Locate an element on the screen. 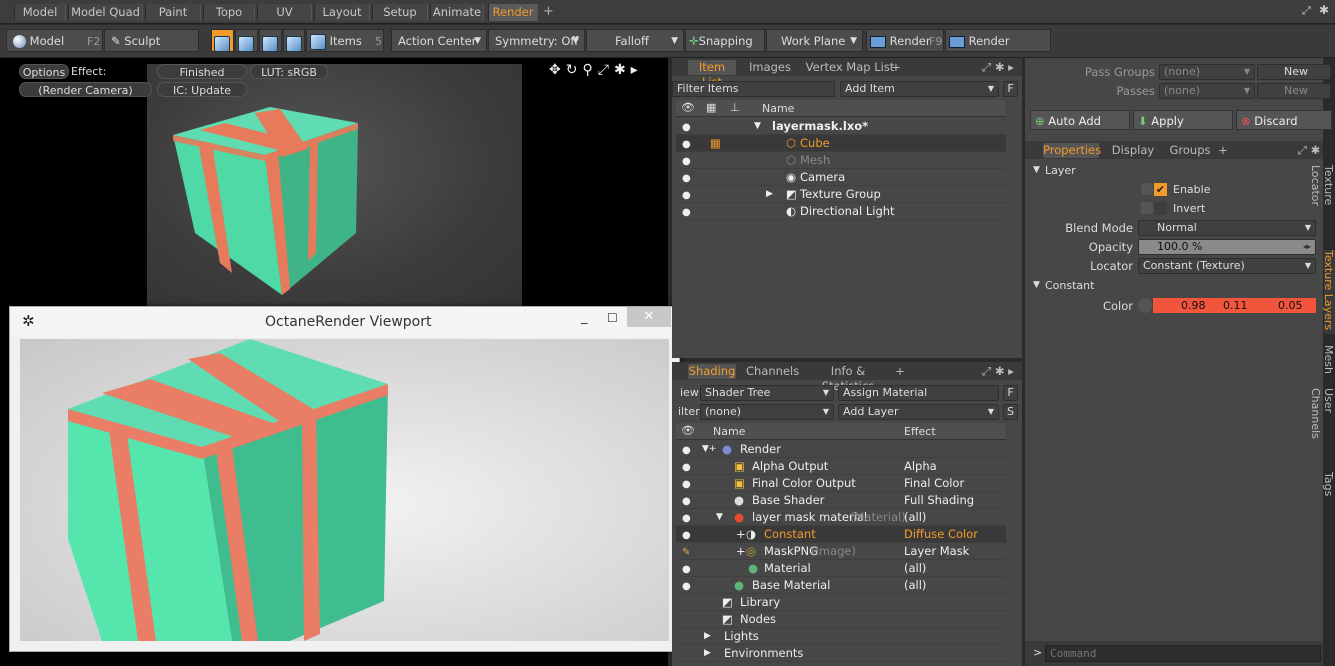 Image resolution: width=1335 pixels, height=666 pixels. model-mode-button: Model F2 is located at coordinates (54, 40).